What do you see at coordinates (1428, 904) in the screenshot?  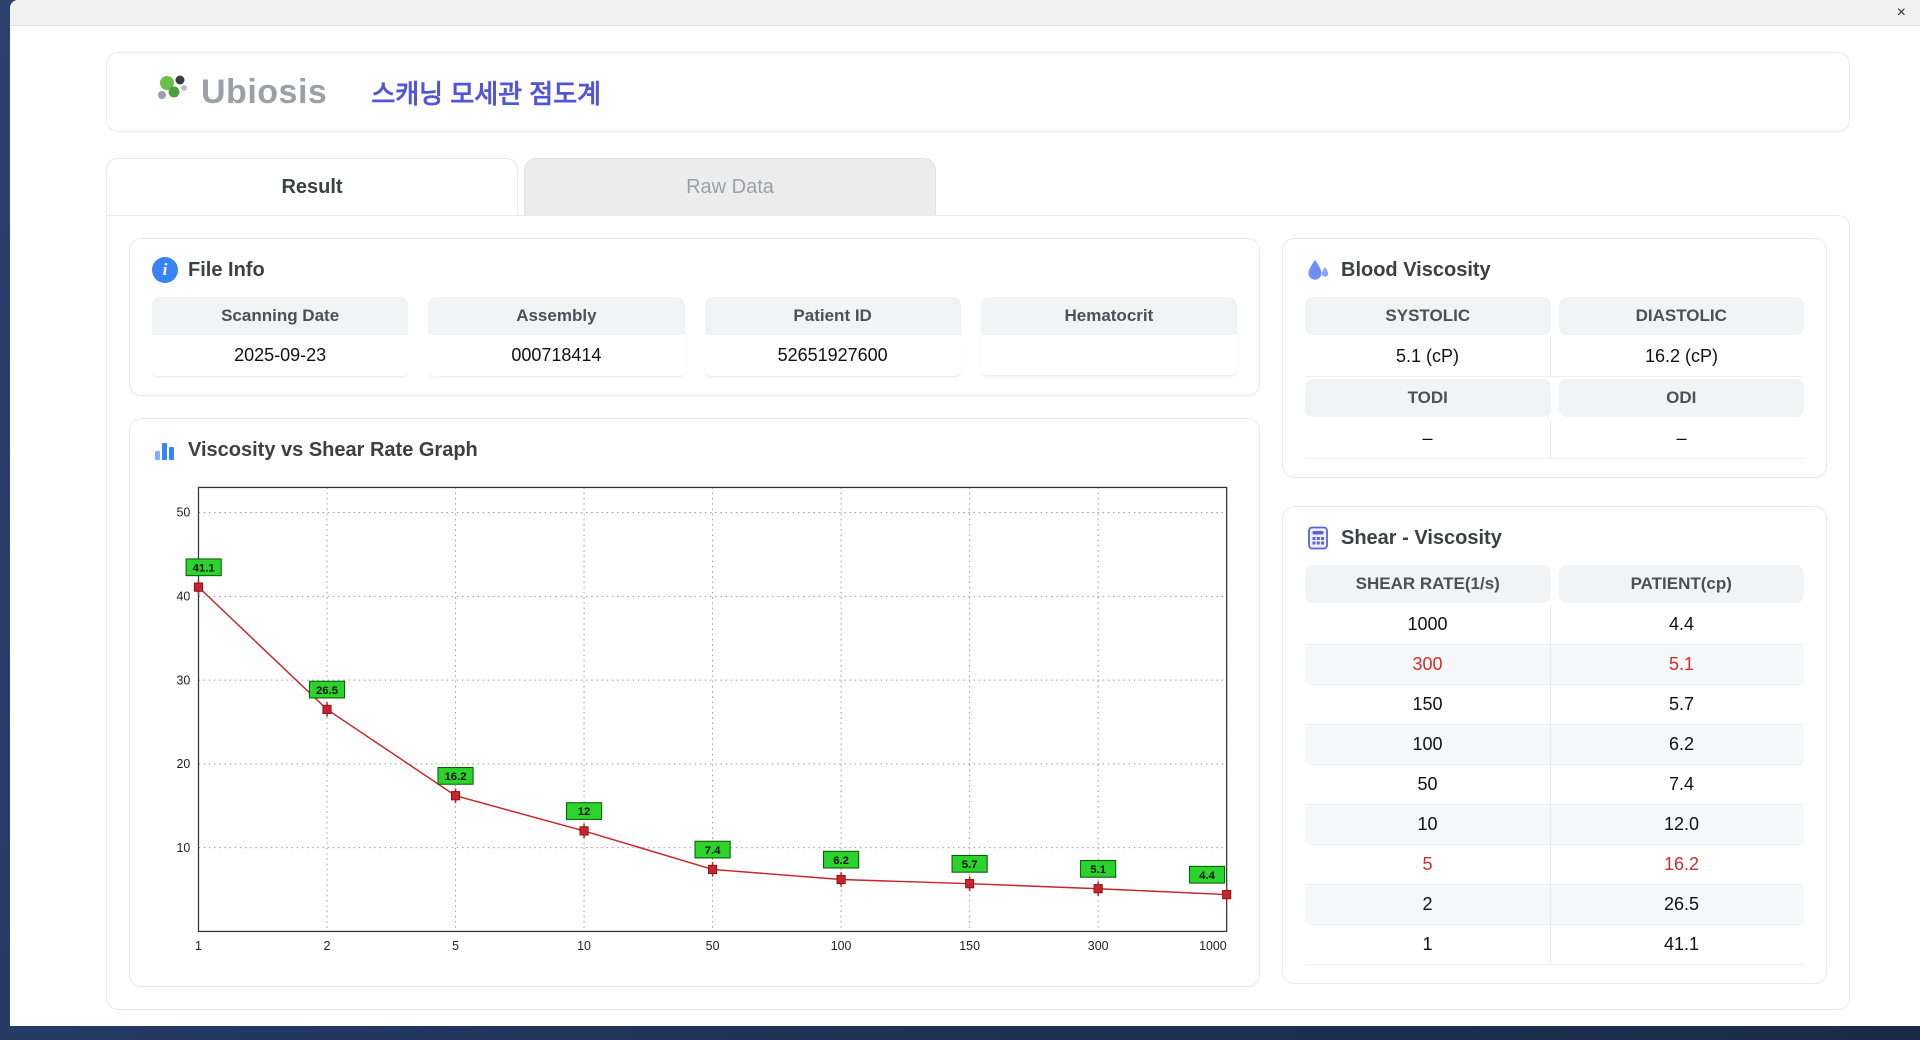 I see `shear-rate-value: 2` at bounding box center [1428, 904].